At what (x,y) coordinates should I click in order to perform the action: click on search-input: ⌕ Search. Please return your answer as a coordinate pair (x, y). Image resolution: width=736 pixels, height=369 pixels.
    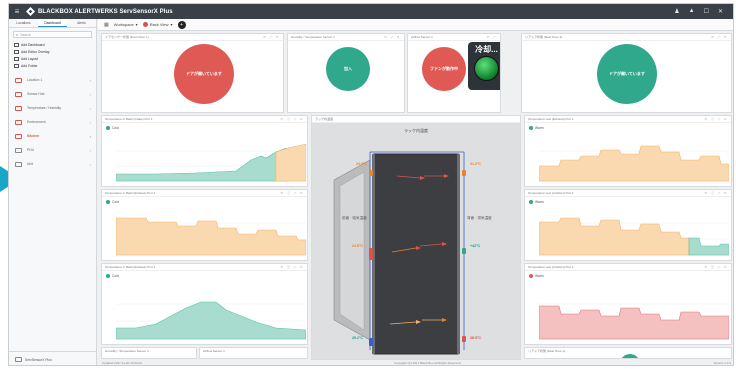
    Looking at the image, I should click on (52, 34).